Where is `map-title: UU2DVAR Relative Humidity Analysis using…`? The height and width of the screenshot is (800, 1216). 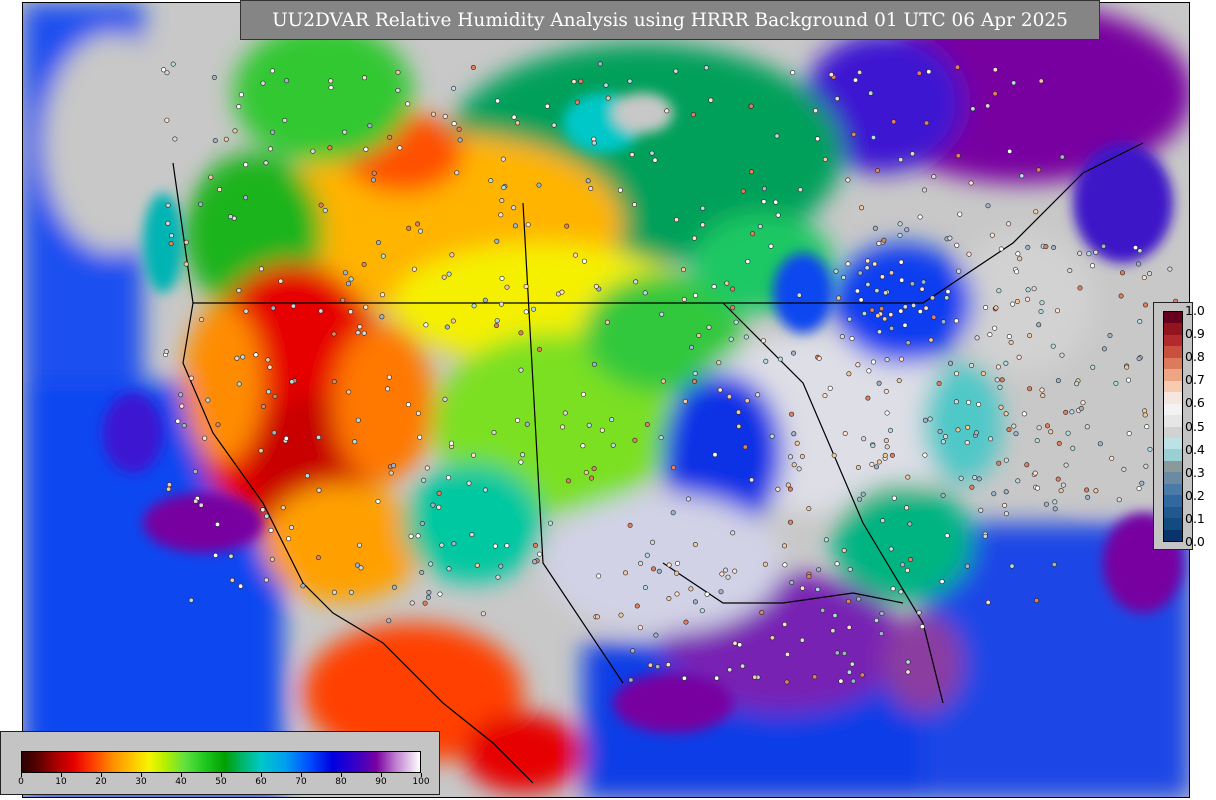
map-title: UU2DVAR Relative Humidity Analysis using… is located at coordinates (670, 20).